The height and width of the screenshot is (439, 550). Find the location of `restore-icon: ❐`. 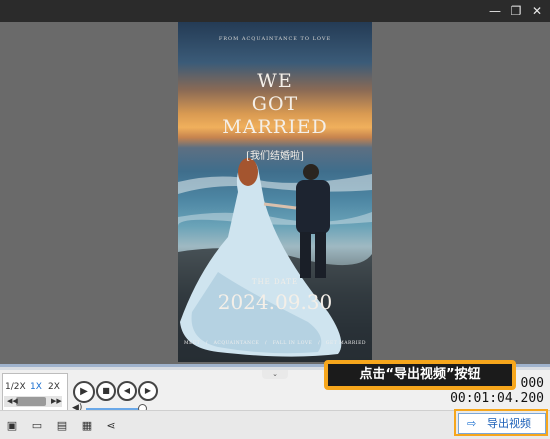

restore-icon: ❐ is located at coordinates (516, 11).